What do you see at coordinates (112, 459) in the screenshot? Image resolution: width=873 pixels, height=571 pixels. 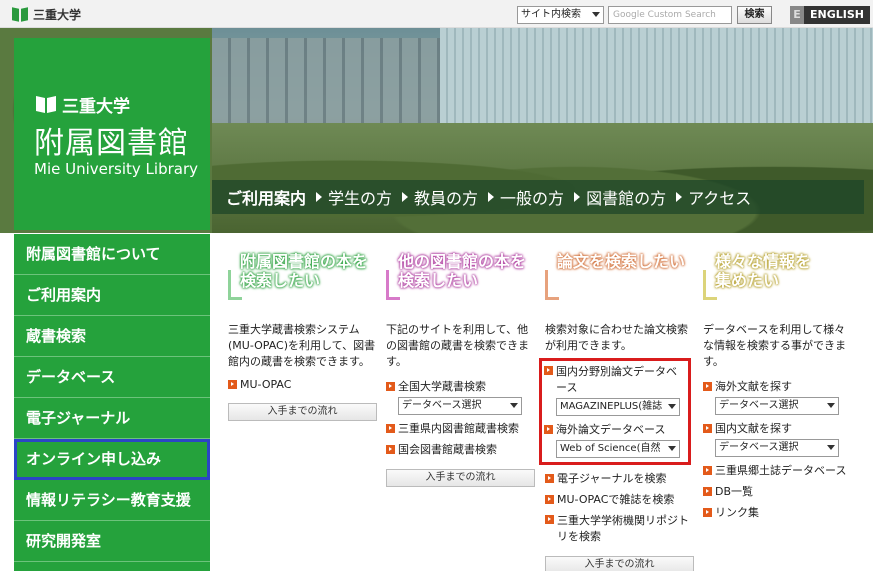 I see `sidebar-item-online-request: オンライン申し込み` at bounding box center [112, 459].